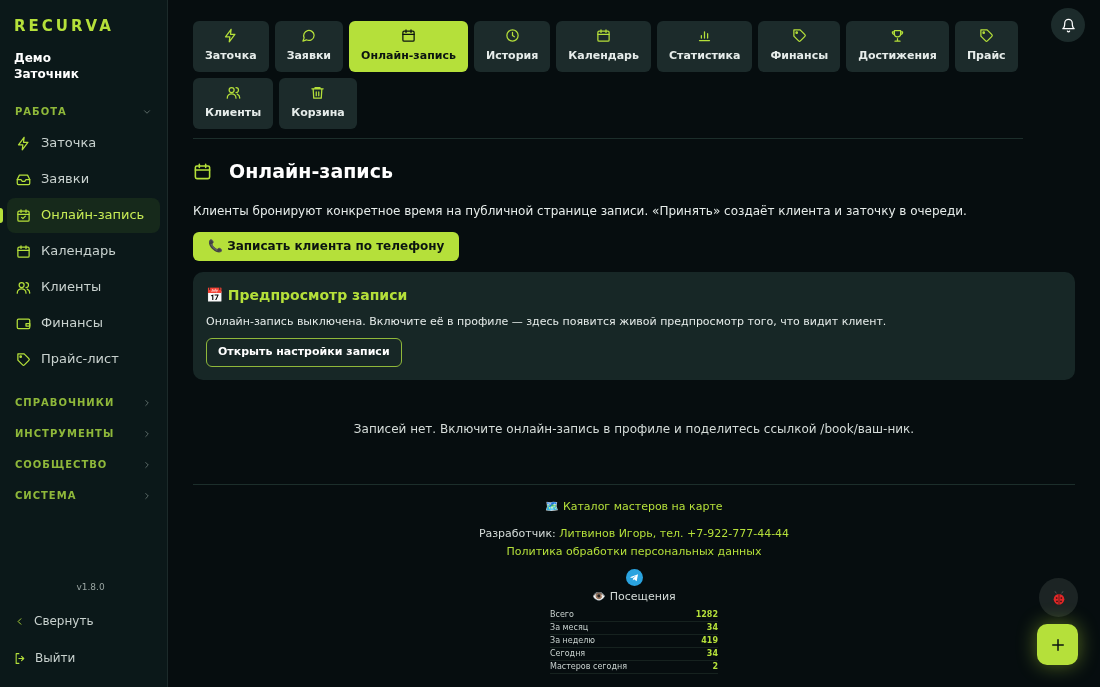  What do you see at coordinates (318, 93) in the screenshot?
I see `trash-icon` at bounding box center [318, 93].